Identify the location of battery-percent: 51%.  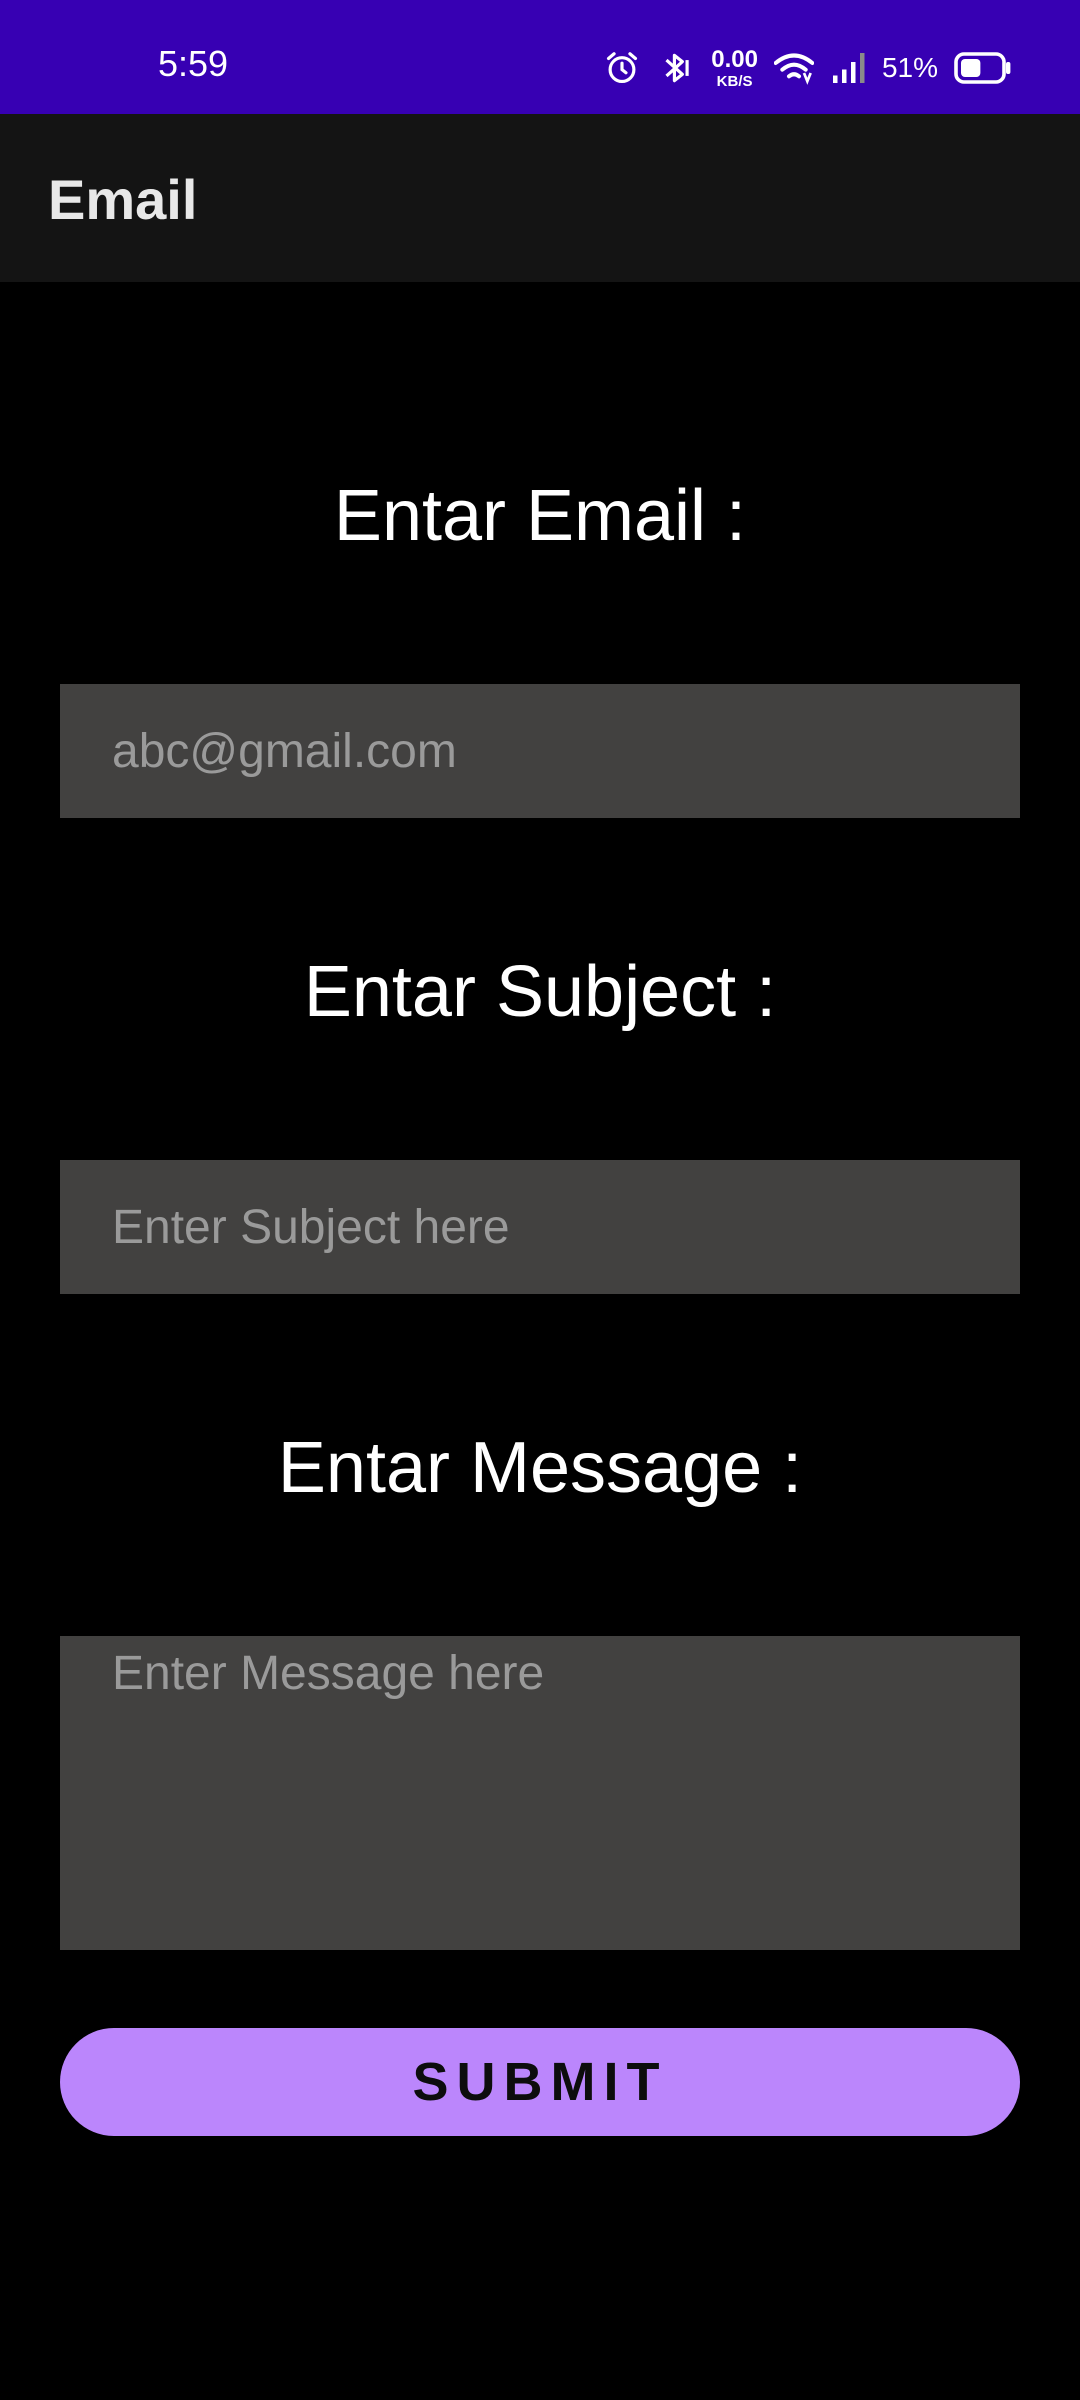
(909, 67).